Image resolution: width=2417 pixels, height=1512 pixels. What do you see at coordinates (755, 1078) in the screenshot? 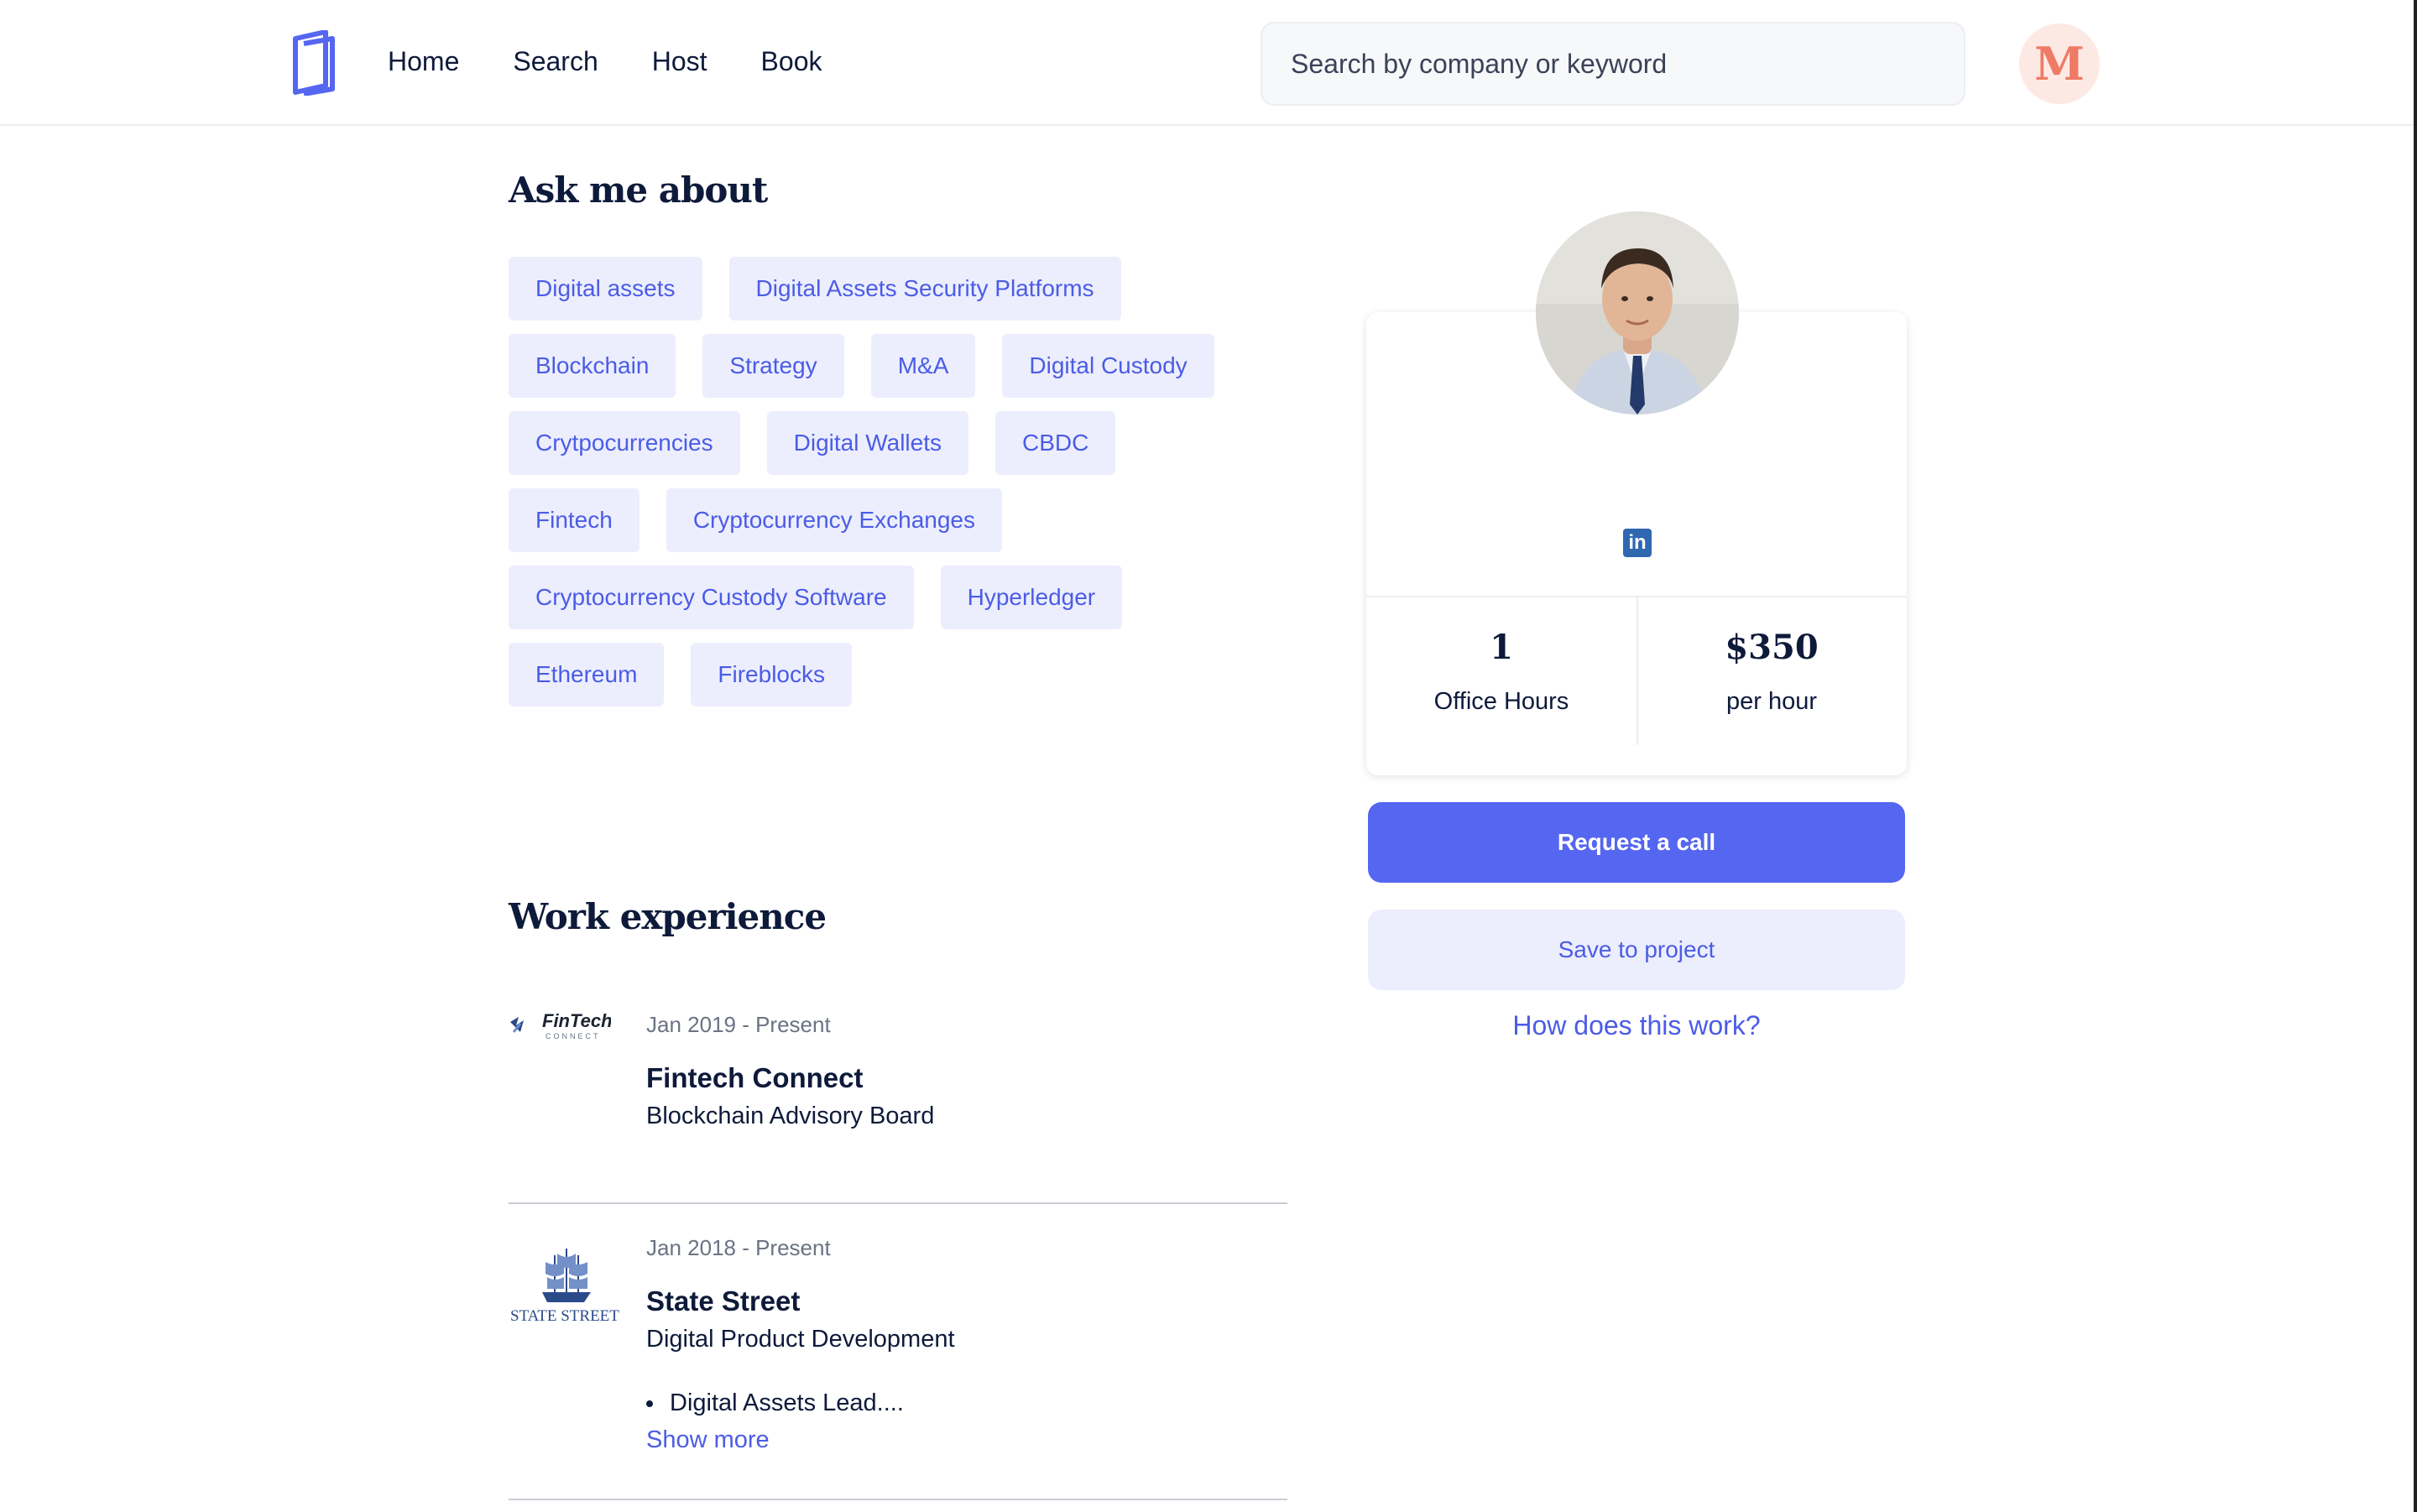
I see `job-company: Fintech Connect` at bounding box center [755, 1078].